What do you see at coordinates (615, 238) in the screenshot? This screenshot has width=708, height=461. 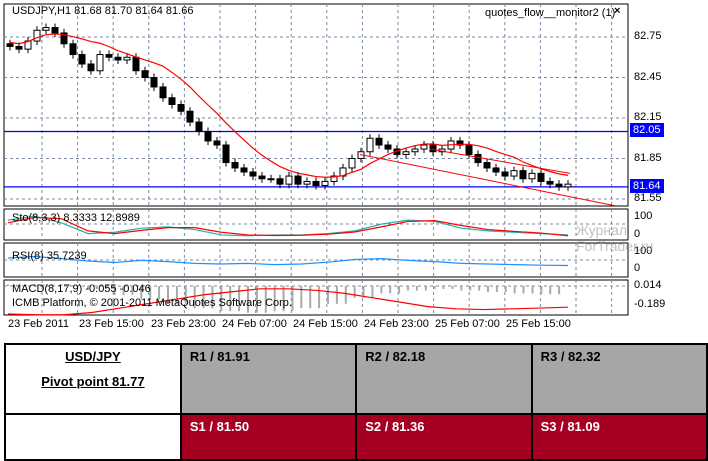 I see `watermark: Журнал ForTrader.ru` at bounding box center [615, 238].